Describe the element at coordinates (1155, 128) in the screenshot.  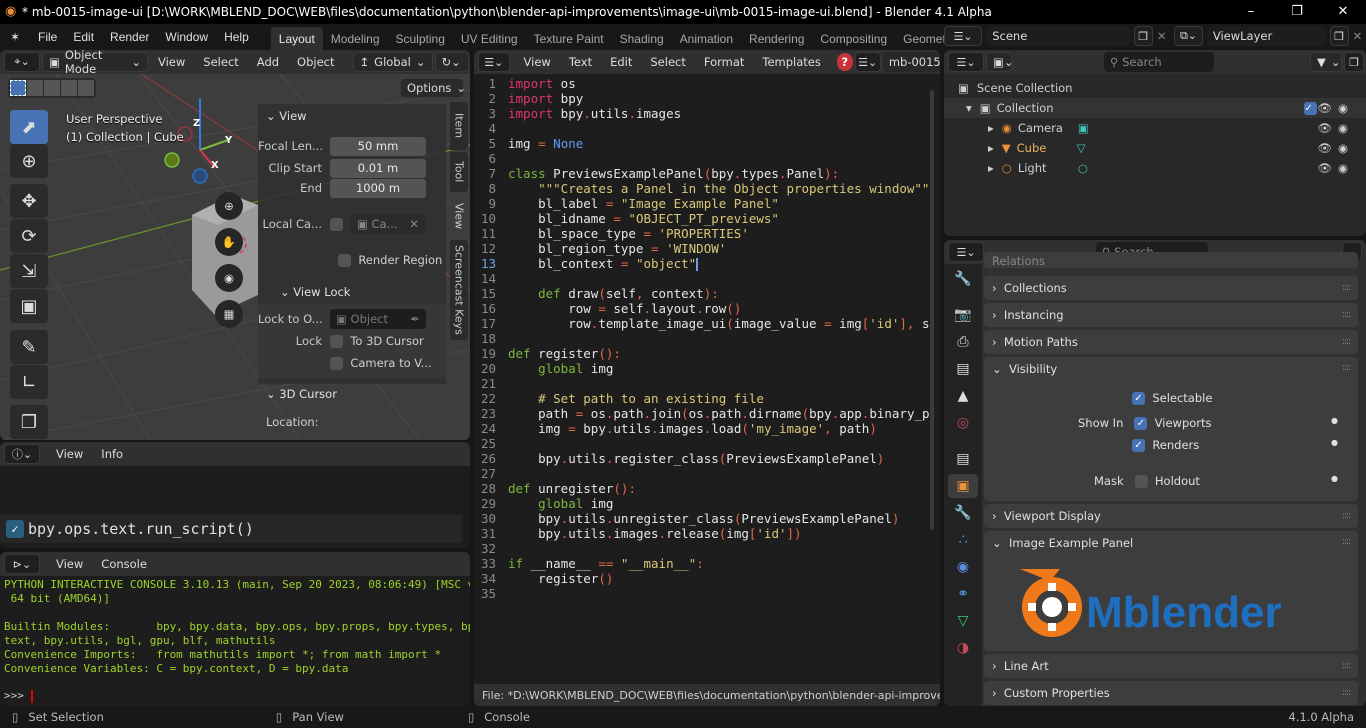
I see `outliner-row-camera: ▸ ◉ Camera ▣ 👁◉` at that location.